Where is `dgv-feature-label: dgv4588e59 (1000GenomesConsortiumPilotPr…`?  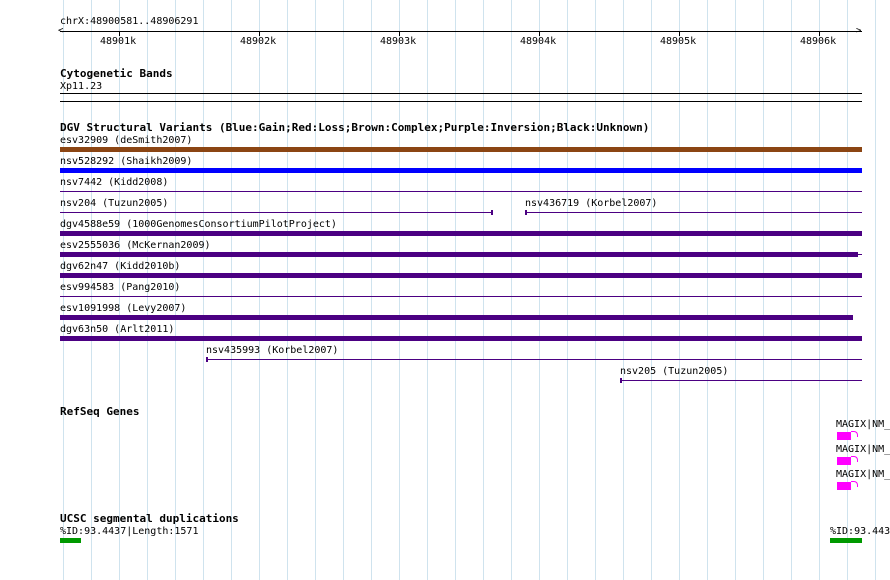
dgv-feature-label: dgv4588e59 (1000GenomesConsortiumPilotPr… is located at coordinates (198, 224).